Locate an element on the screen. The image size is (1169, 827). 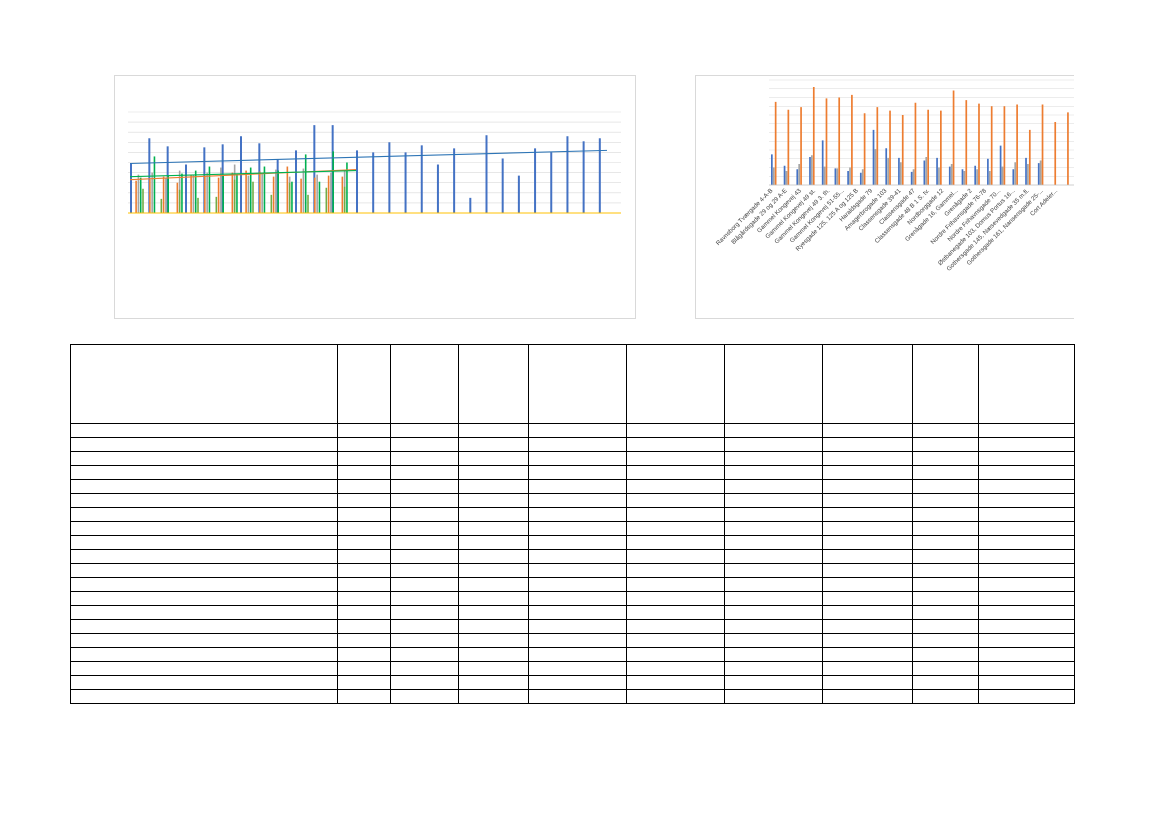
chart-1-gridlines is located at coordinates (374, 157).